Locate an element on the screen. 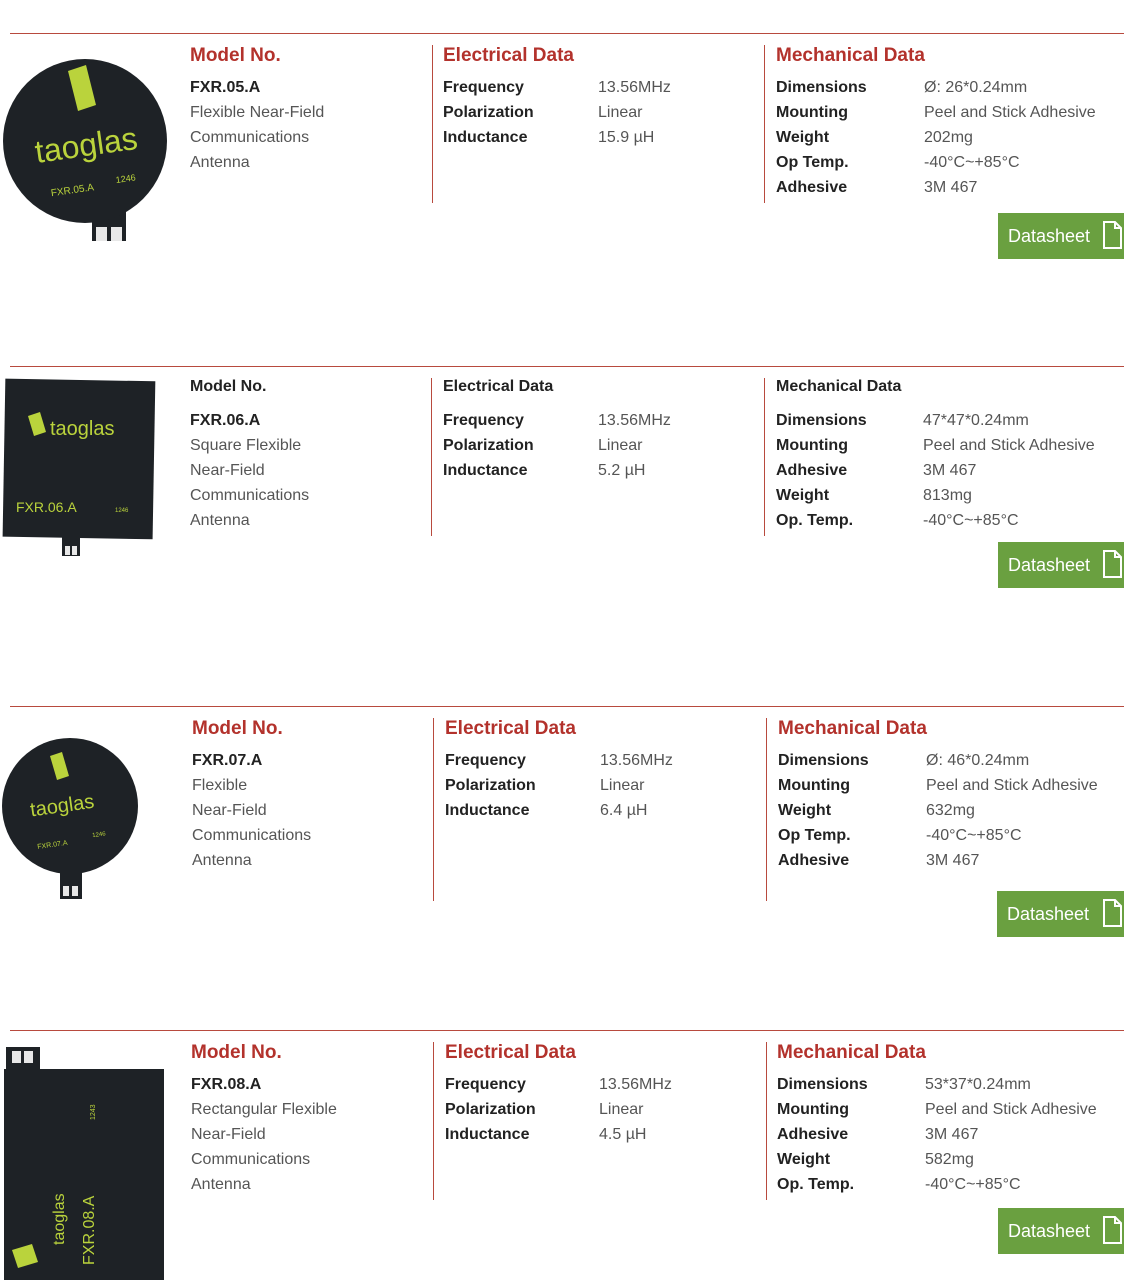 This screenshot has height=1280, width=1124. product-image: taoglas FXR.06.A 1246 is located at coordinates (79, 467).